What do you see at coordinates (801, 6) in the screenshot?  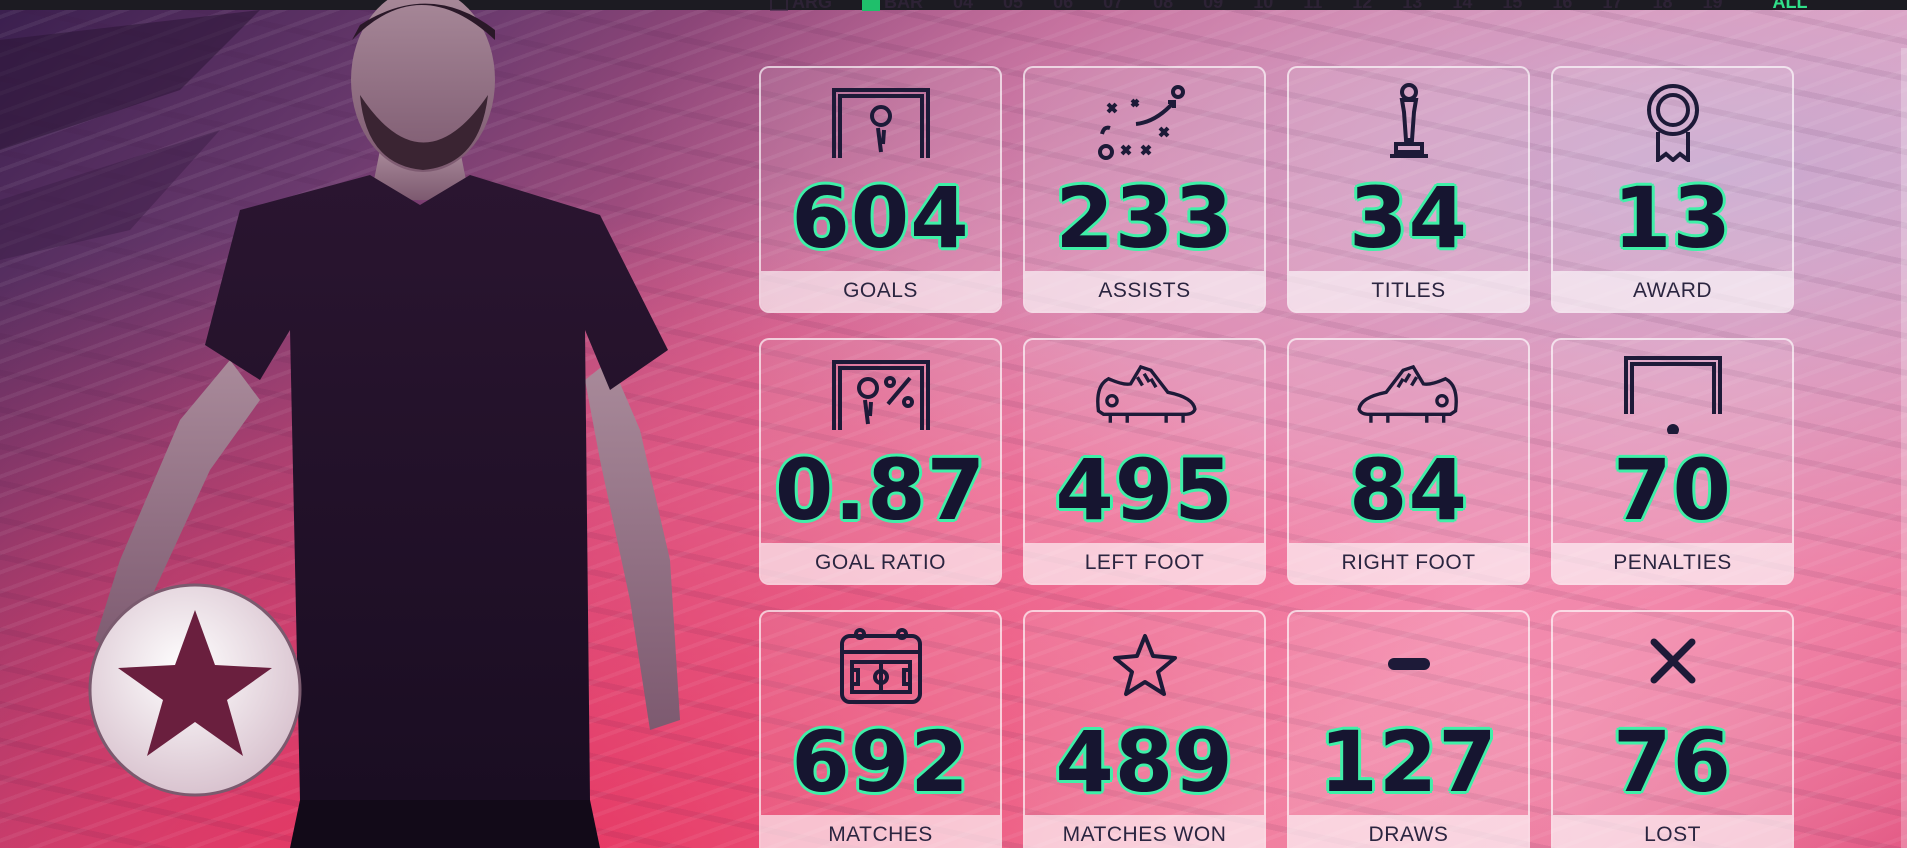 I see `filter-arg: ARG` at bounding box center [801, 6].